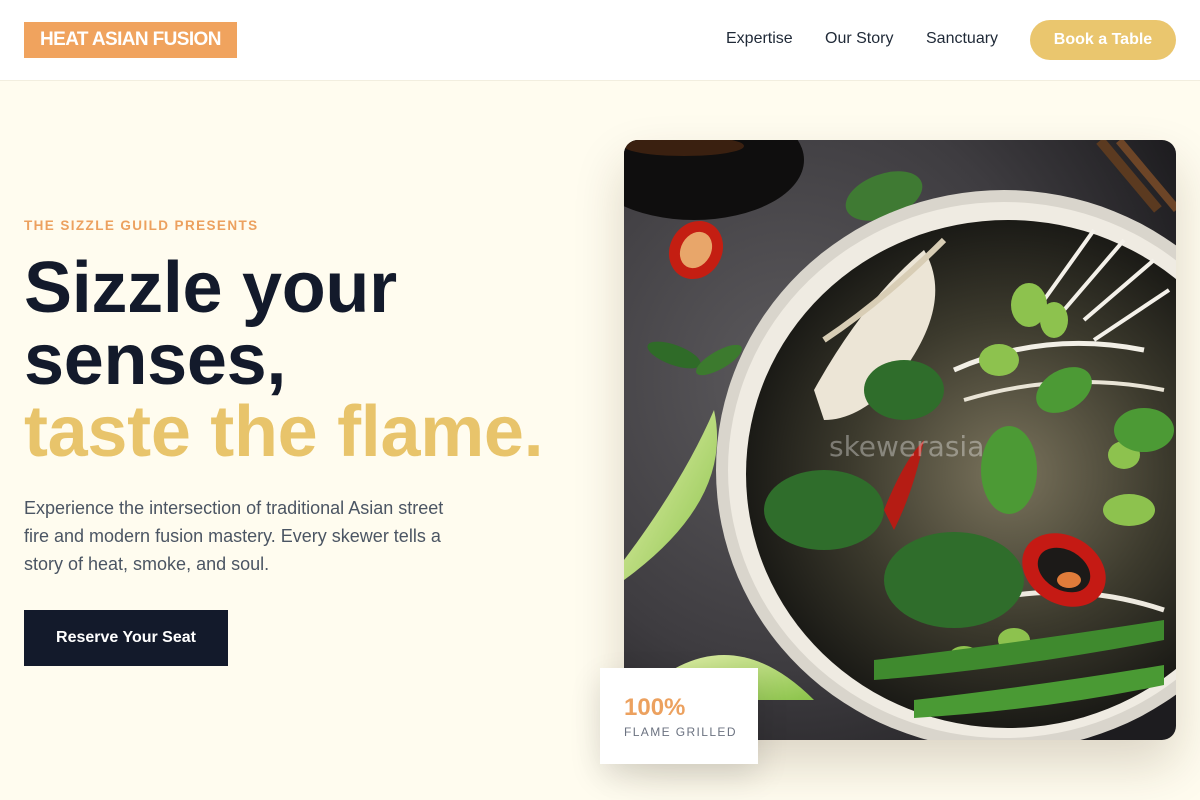 This screenshot has height=800, width=1200. Describe the element at coordinates (759, 39) in the screenshot. I see `nav-link-expertise: Expertise` at that location.